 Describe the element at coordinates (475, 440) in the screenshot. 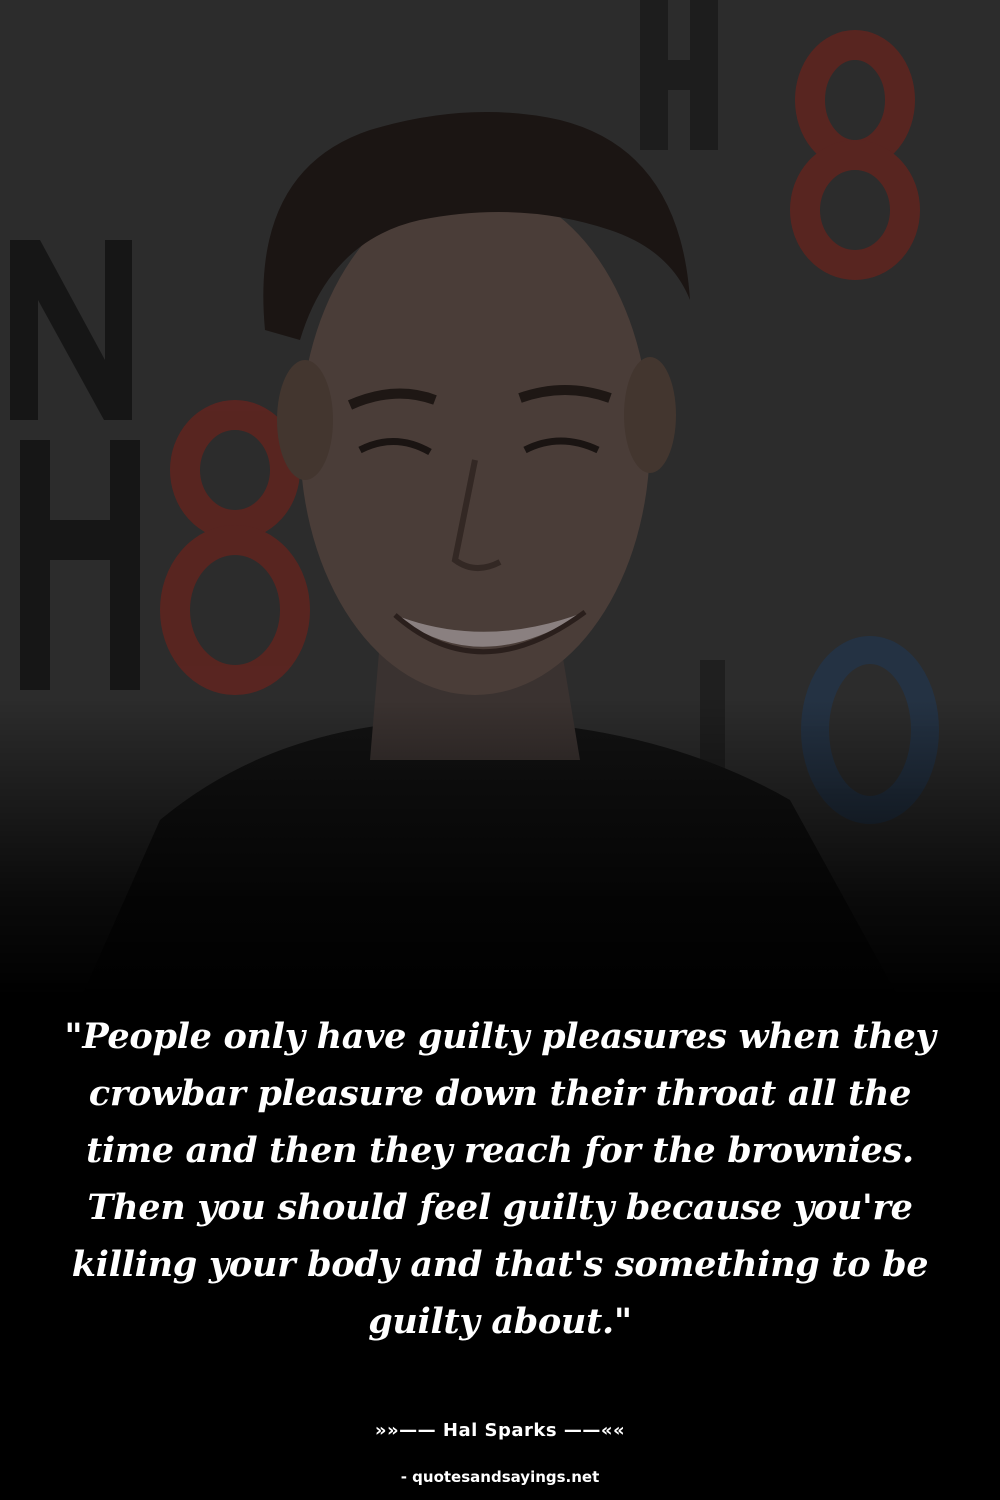

I see `person-face` at that location.